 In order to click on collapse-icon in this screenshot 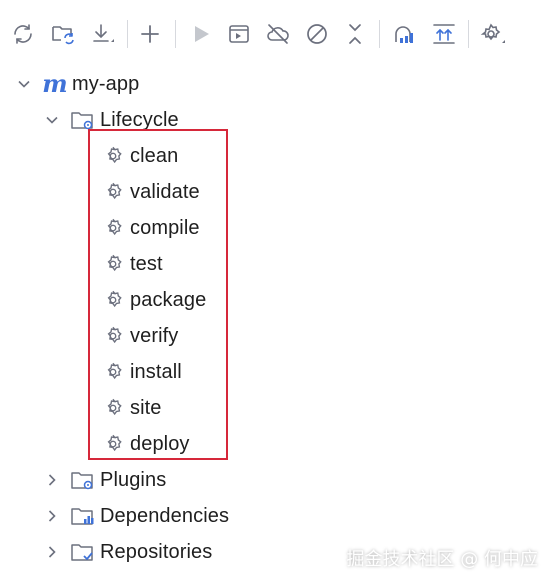, I will do `click(355, 34)`.